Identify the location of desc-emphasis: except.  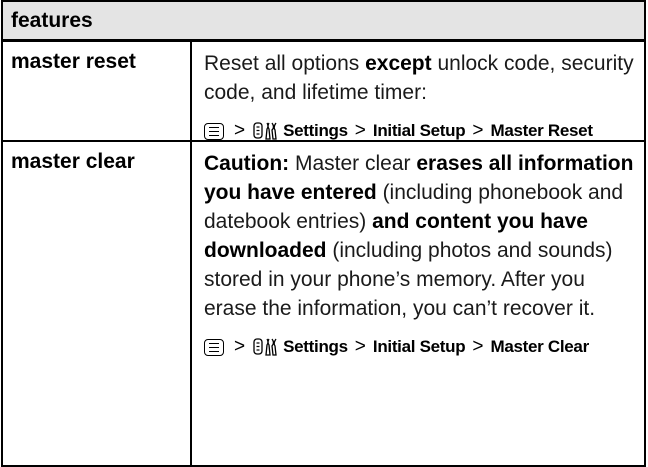
(398, 63).